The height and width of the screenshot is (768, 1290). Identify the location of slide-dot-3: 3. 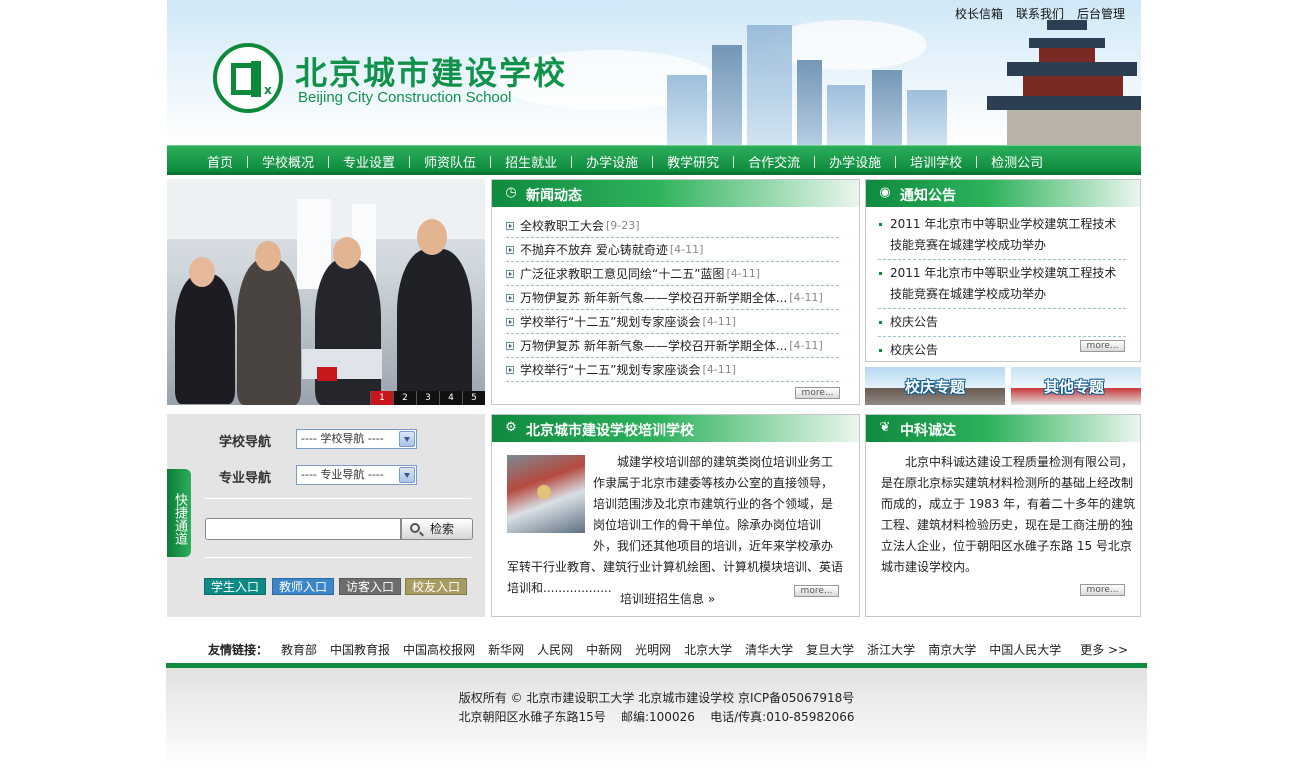
(427, 398).